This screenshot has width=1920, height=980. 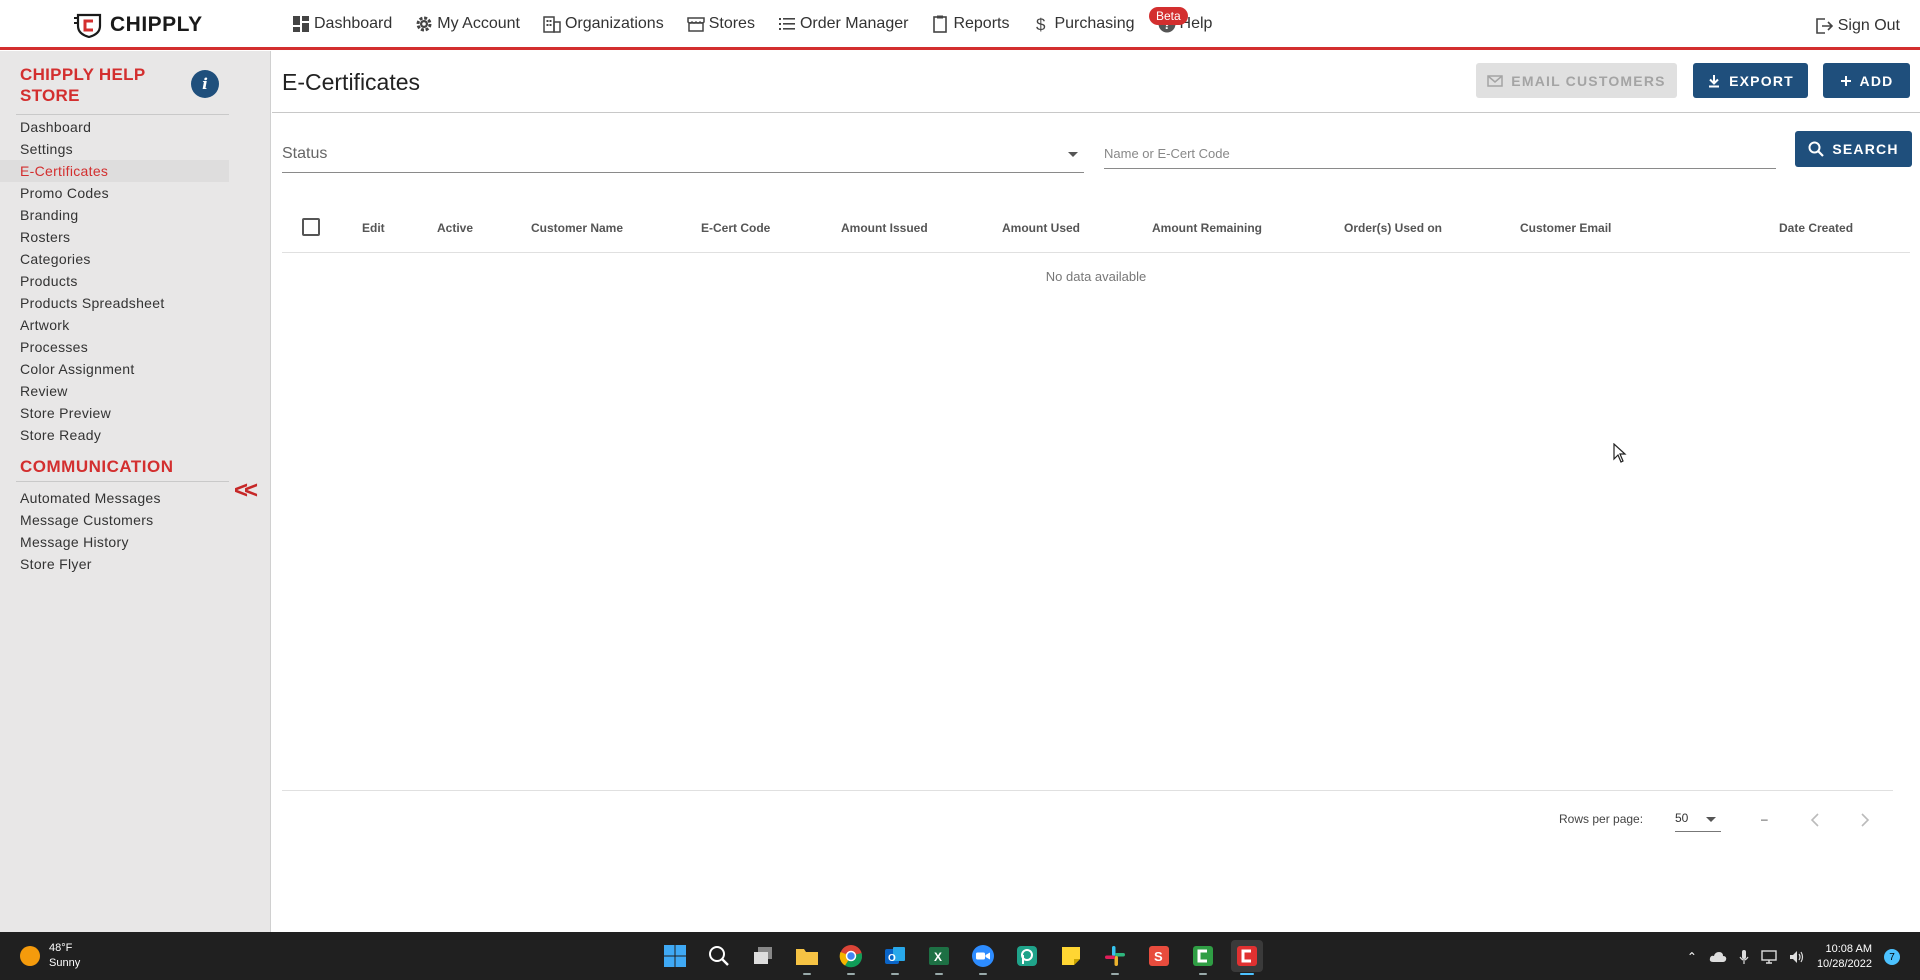 What do you see at coordinates (851, 957) in the screenshot?
I see `chrome-icon` at bounding box center [851, 957].